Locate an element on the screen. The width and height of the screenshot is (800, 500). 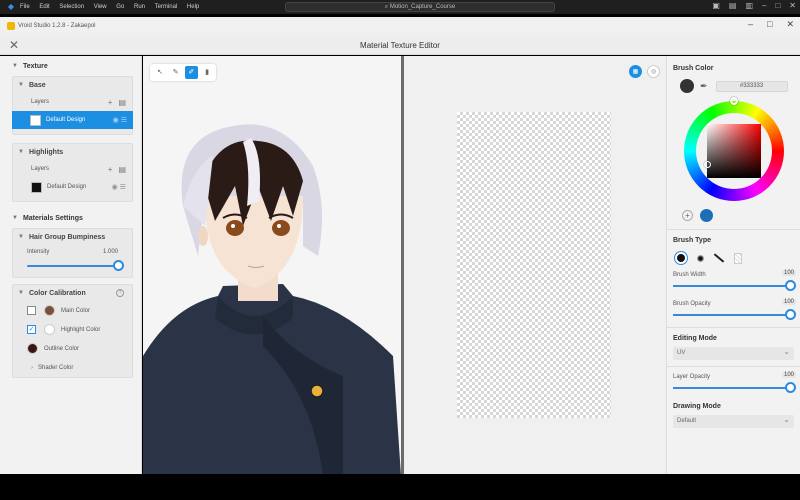
outline-color-swatch is located at coordinates (32, 348).